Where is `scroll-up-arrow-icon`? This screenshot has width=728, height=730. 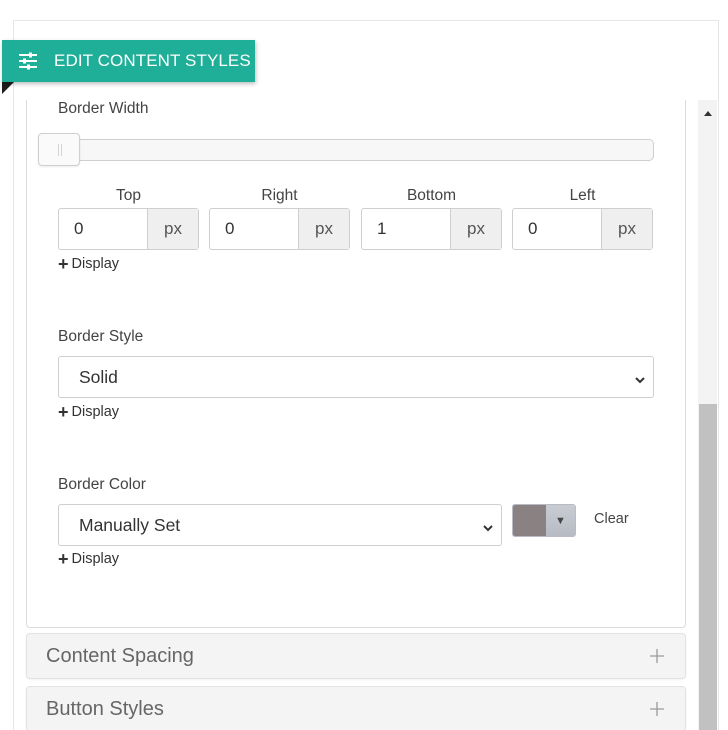 scroll-up-arrow-icon is located at coordinates (707, 113).